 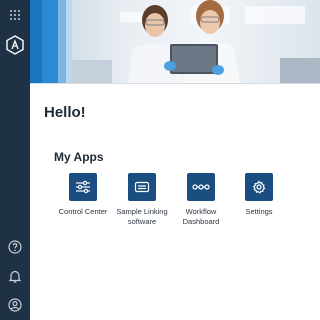 I want to click on app-tile-workflow-dashboard: Workflow Dashboard, so click(x=201, y=200).